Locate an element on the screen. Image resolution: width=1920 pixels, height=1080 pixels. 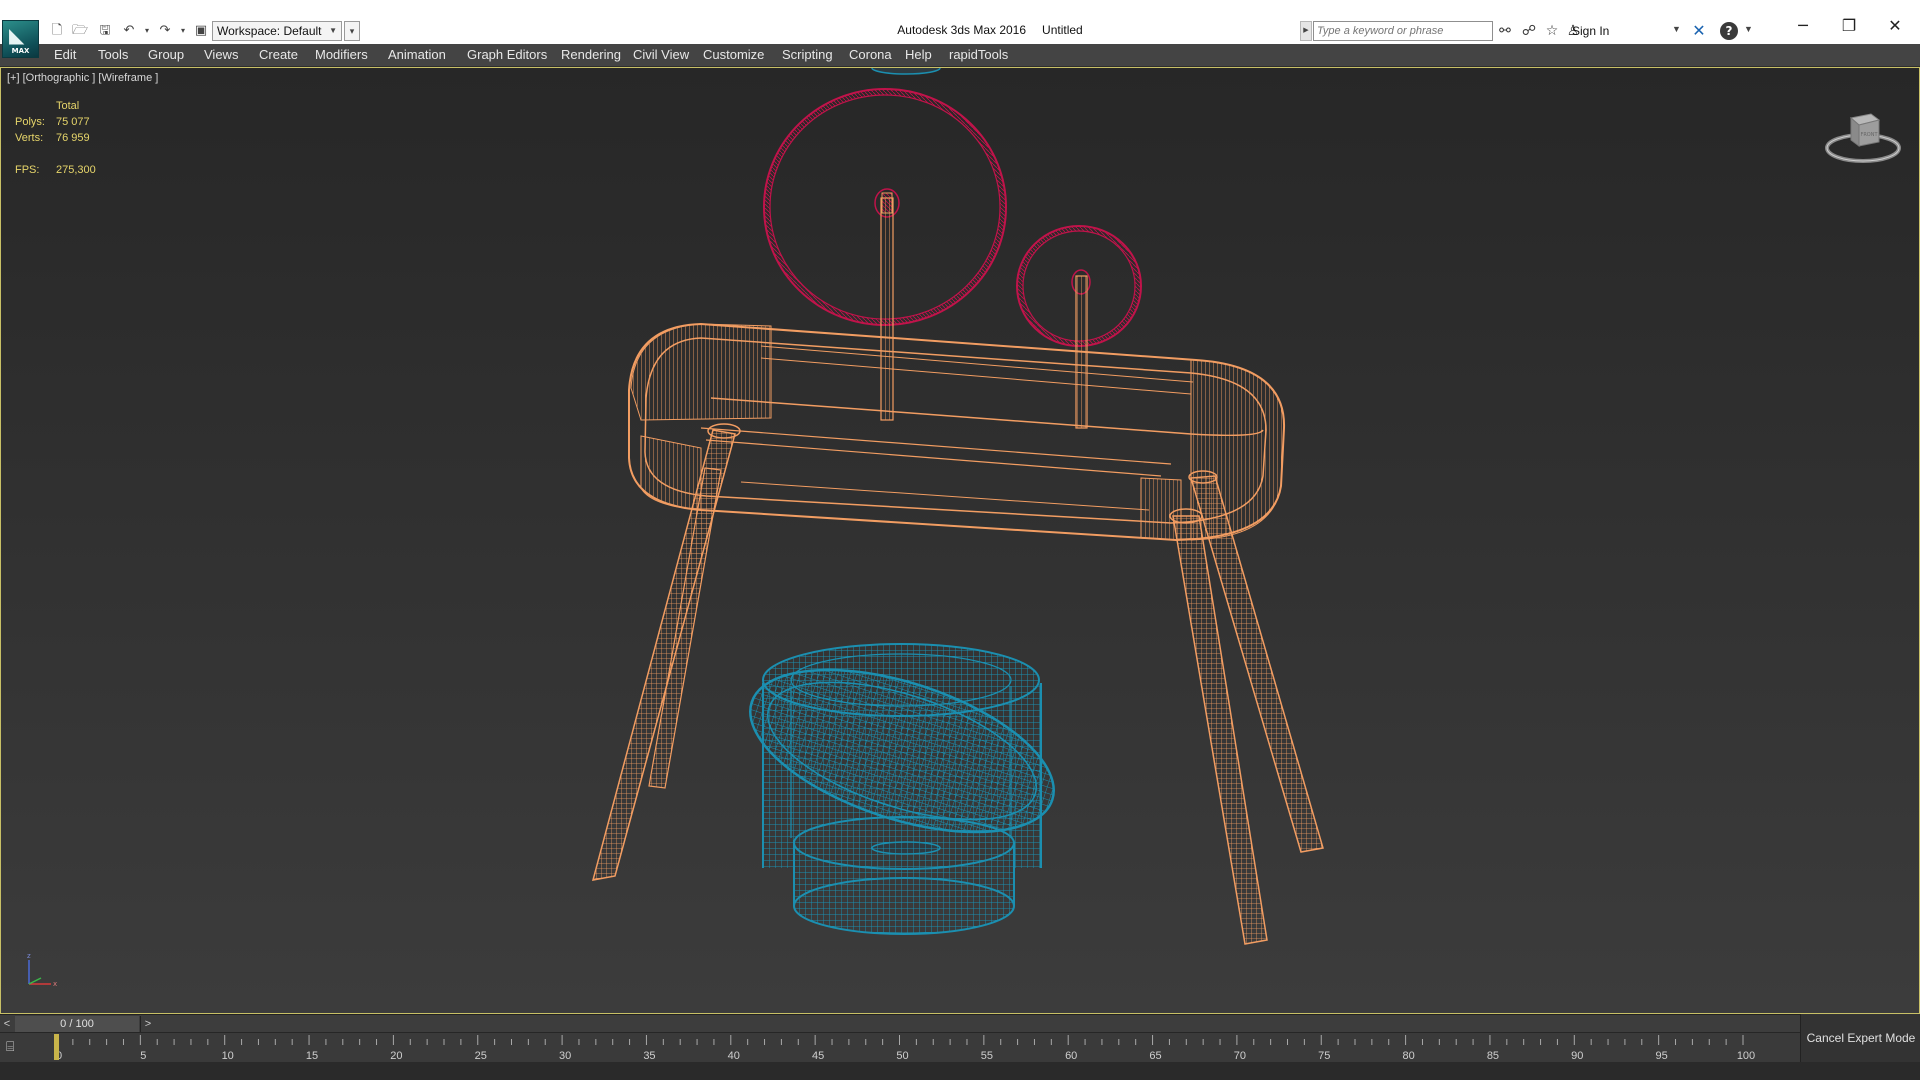
time-slider-thumb: 0 / 100 is located at coordinates (77, 1024).